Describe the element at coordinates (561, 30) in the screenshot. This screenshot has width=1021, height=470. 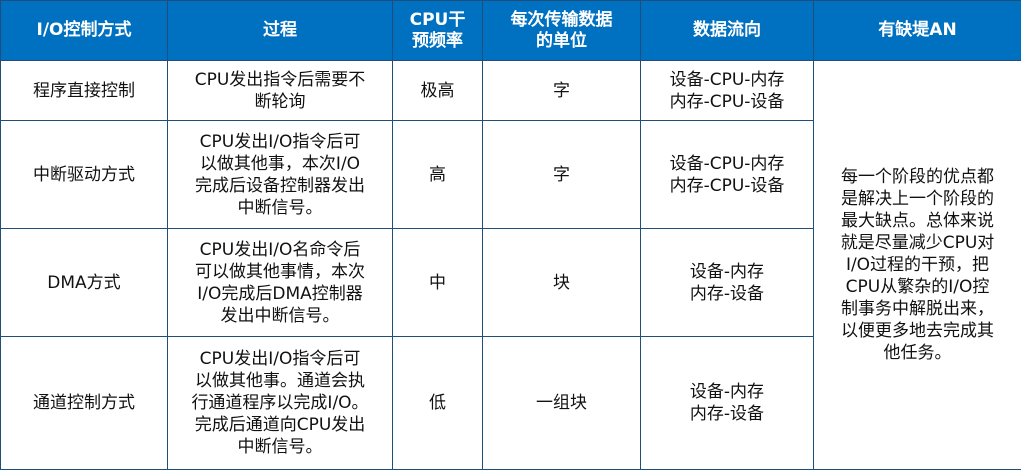
I see `header-transfer-unit: 每次传输数据 的单位` at that location.